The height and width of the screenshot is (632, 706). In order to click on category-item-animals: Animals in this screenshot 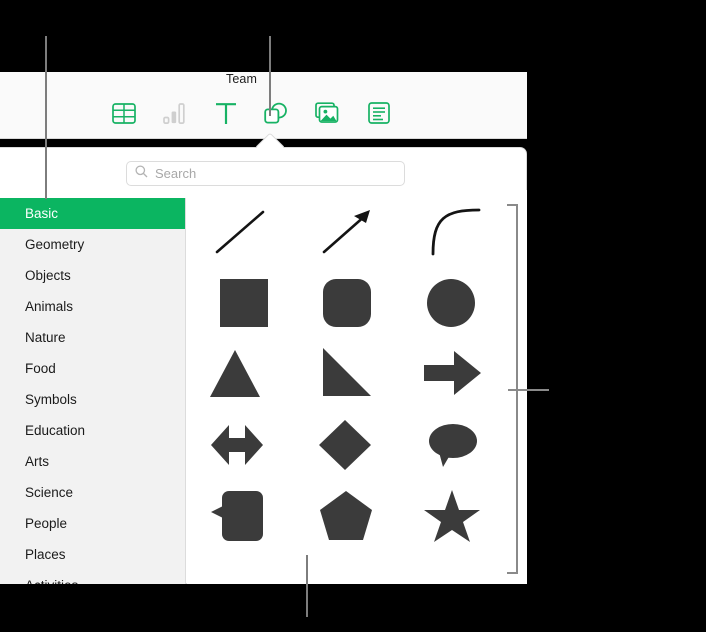, I will do `click(92, 306)`.